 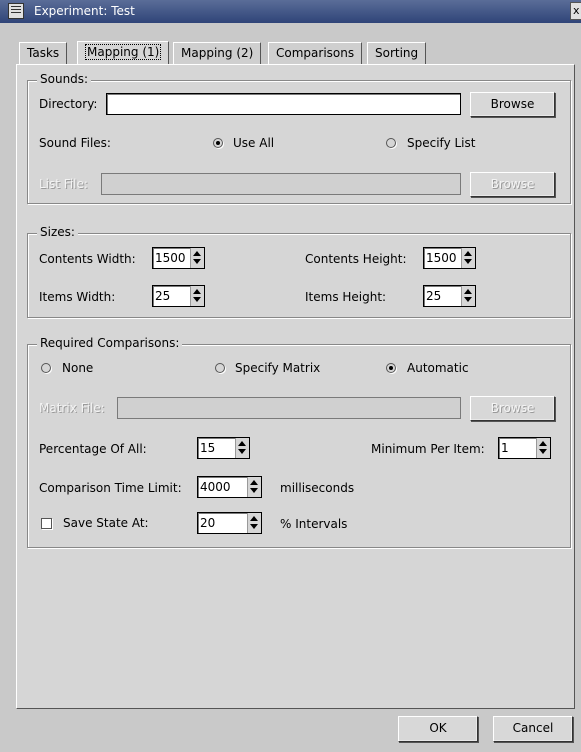 I want to click on close-icon: x, so click(x=575, y=11).